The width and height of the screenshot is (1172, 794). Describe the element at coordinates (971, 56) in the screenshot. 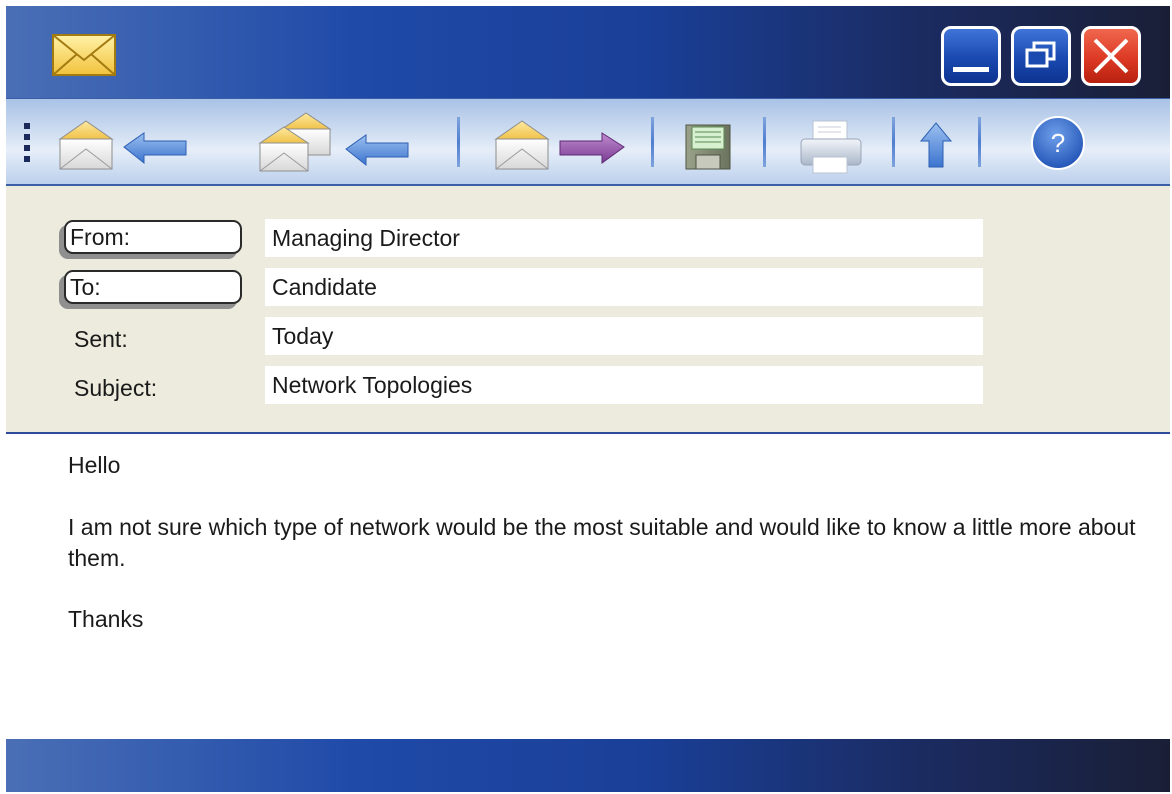

I see `minimize-button` at that location.